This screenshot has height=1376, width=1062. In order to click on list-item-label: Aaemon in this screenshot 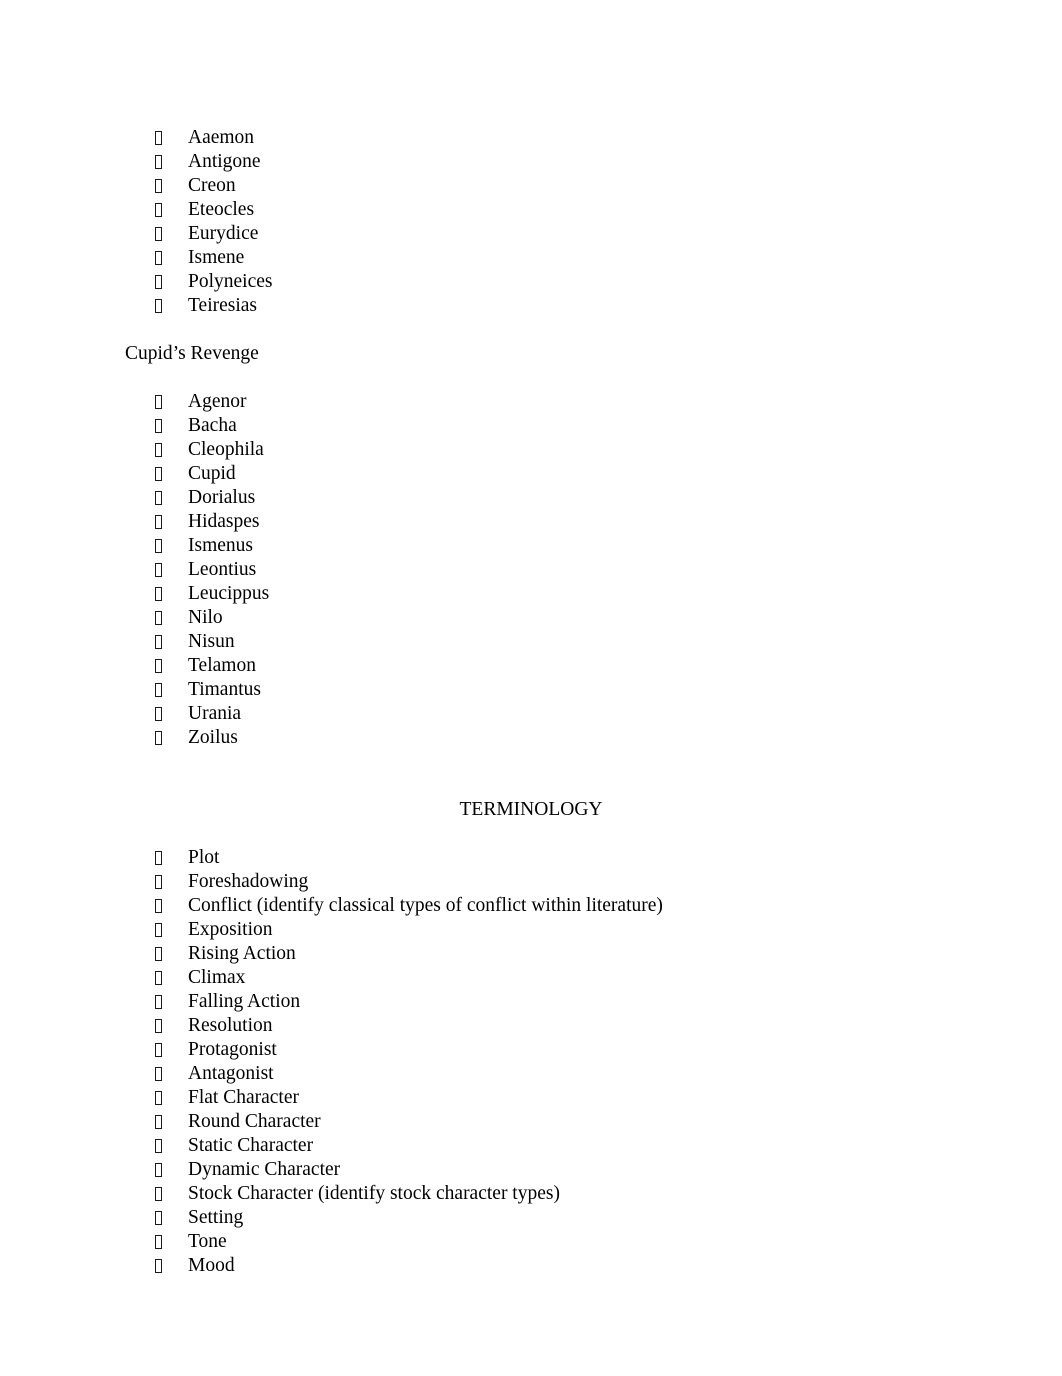, I will do `click(221, 137)`.